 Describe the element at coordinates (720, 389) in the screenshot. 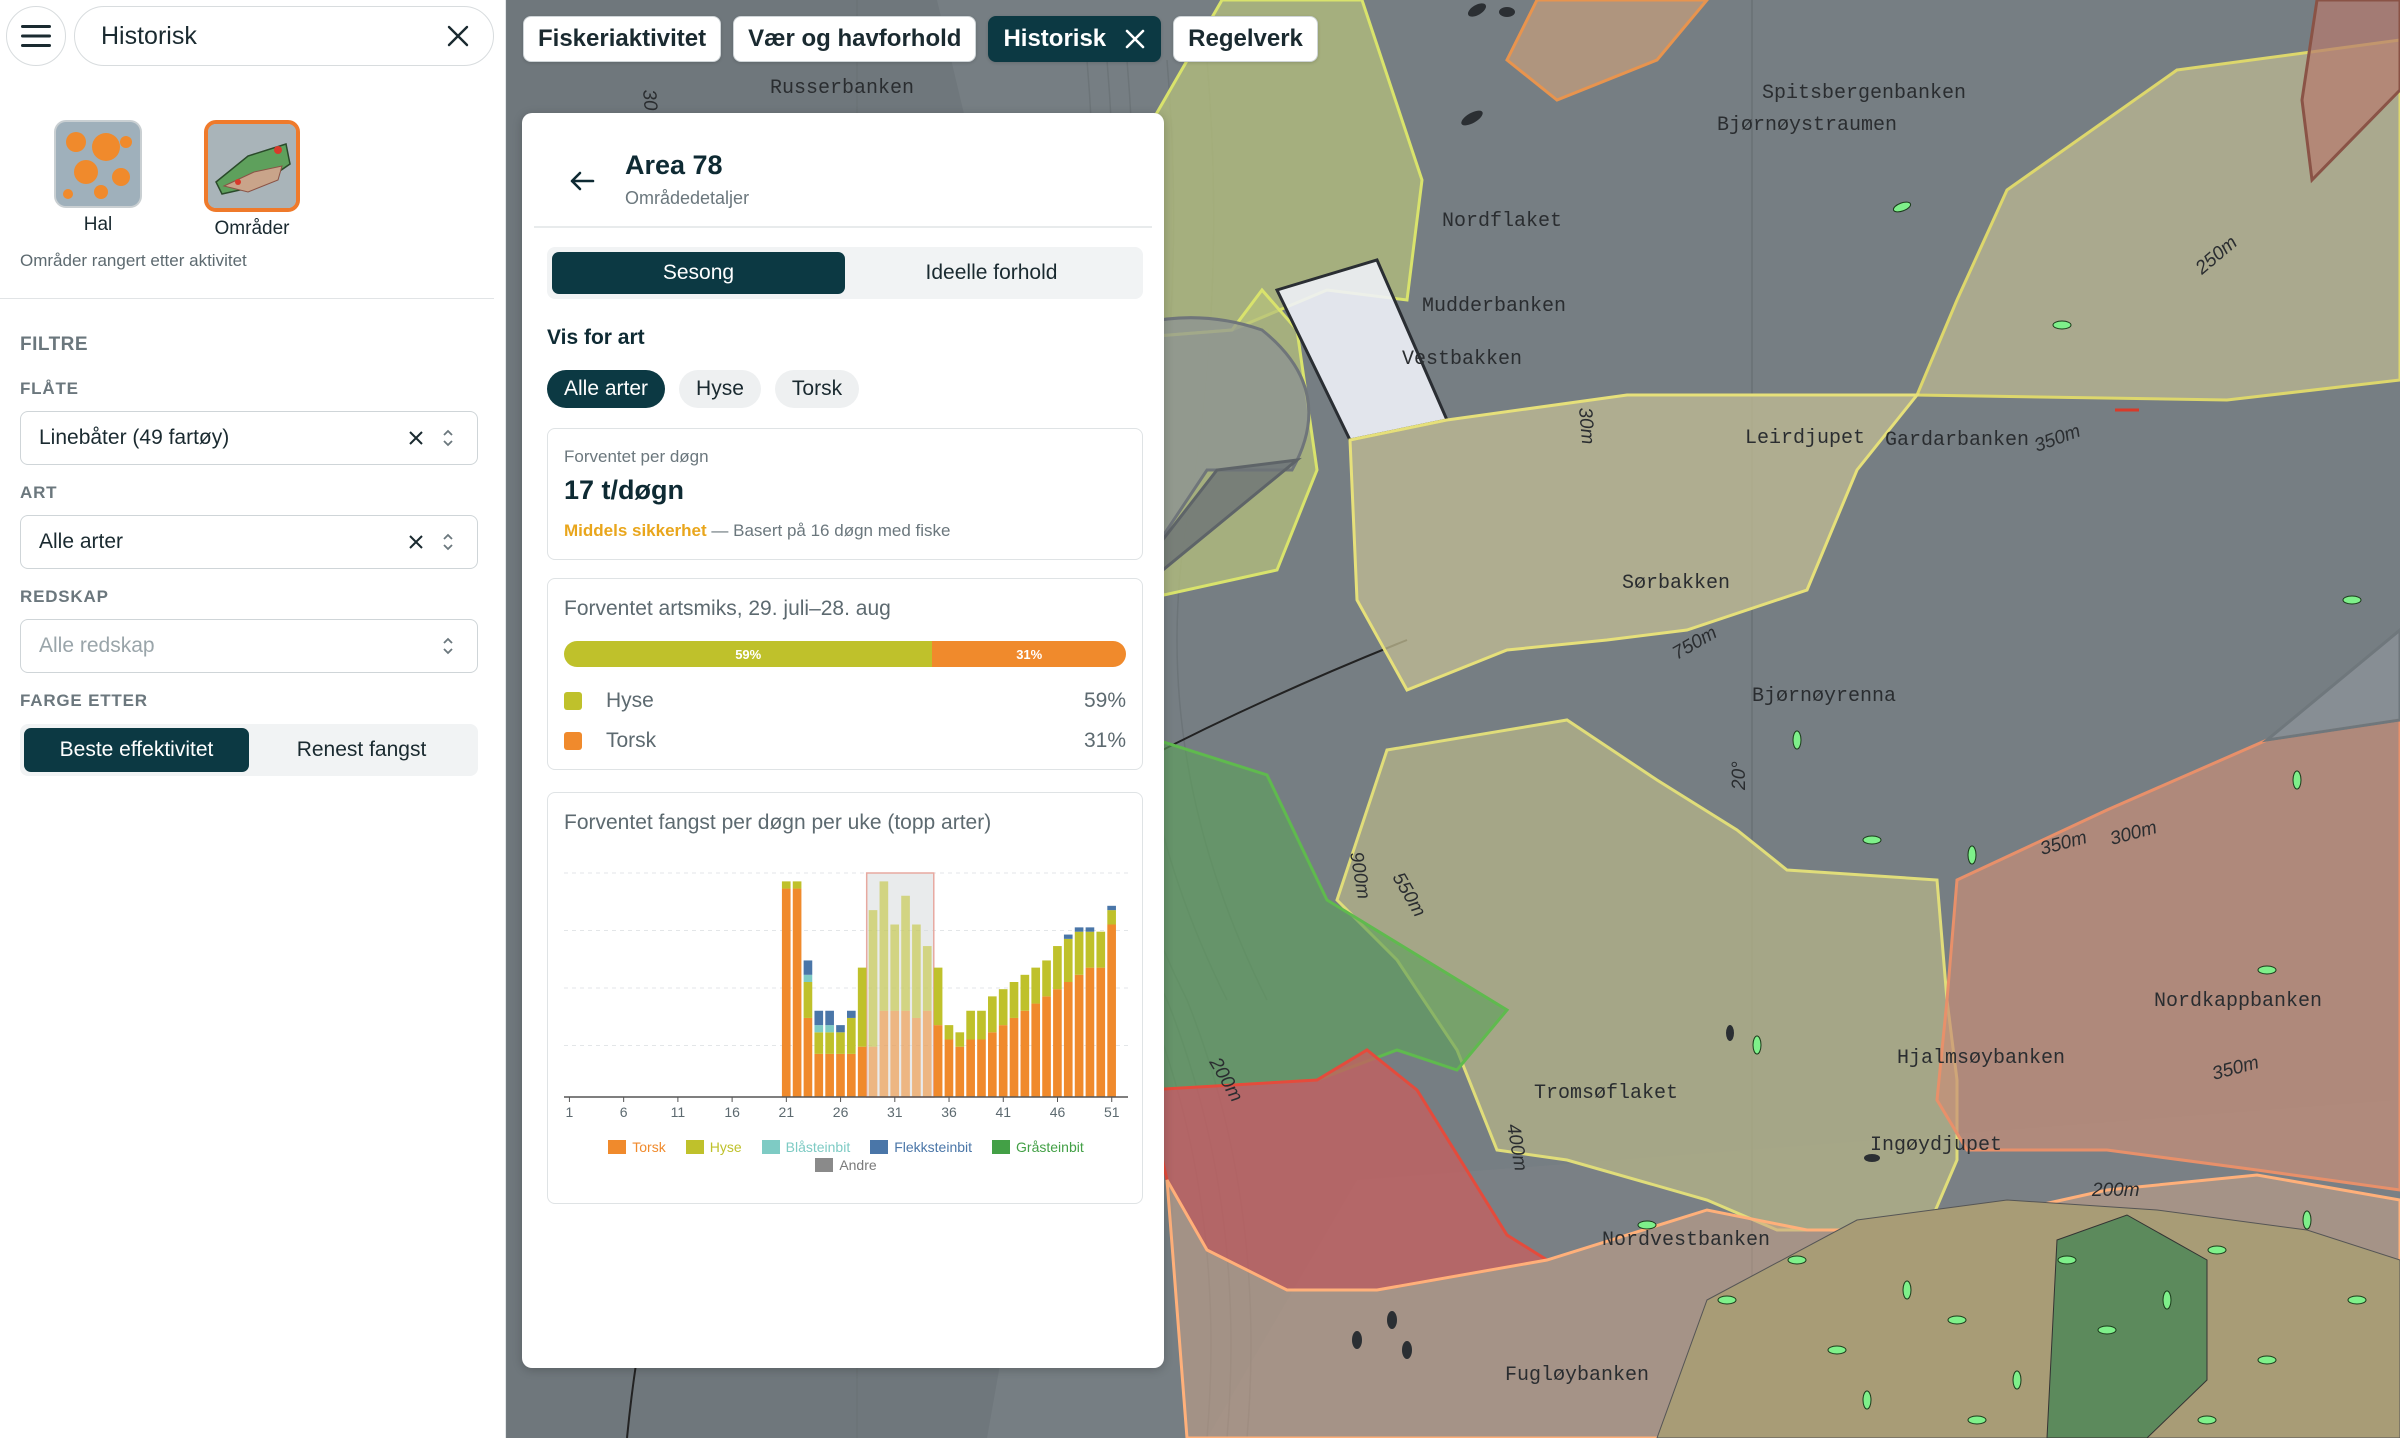

I see `pill-hyse: Hyse` at that location.